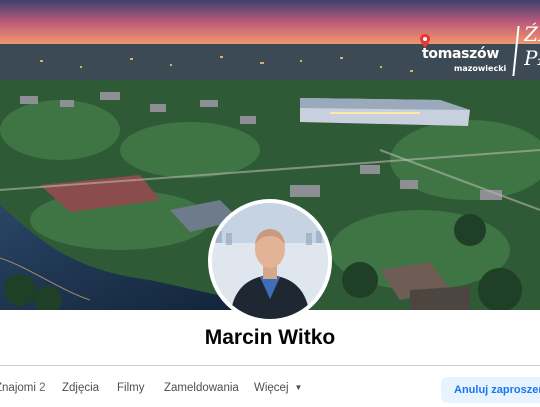  Describe the element at coordinates (497, 390) in the screenshot. I see `cancel-friend-request-label: Anuluj zaproszenie` at that location.